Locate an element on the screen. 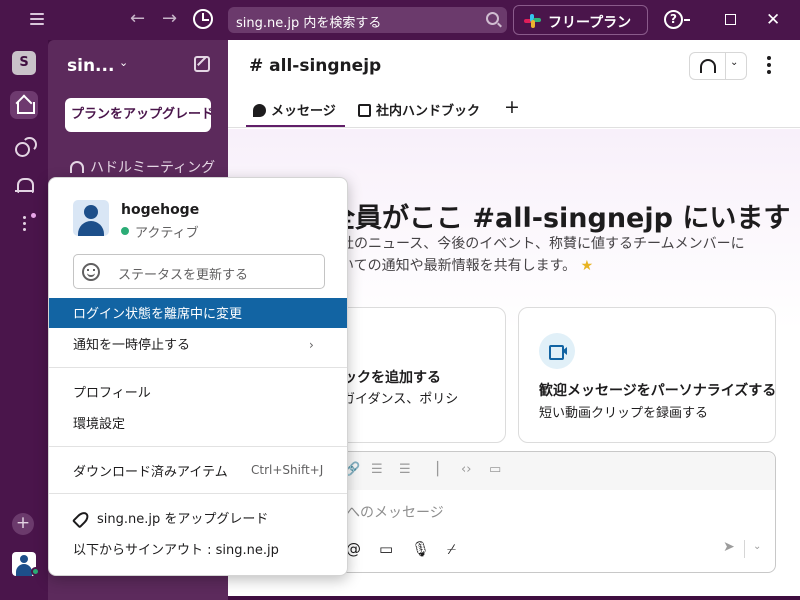 The image size is (800, 600). tab-handbook: 社内ハンドブック is located at coordinates (419, 109).